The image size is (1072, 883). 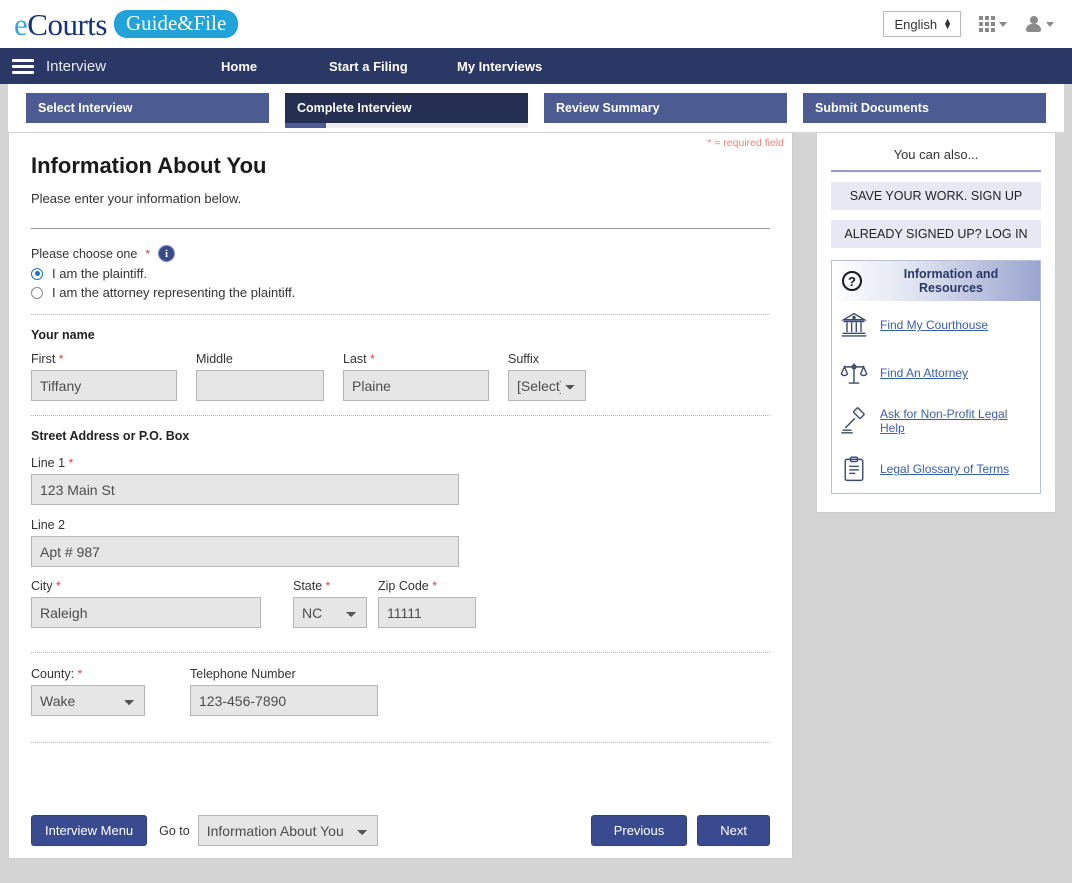 I want to click on county-field-group: County: * Wake, so click(x=88, y=691).